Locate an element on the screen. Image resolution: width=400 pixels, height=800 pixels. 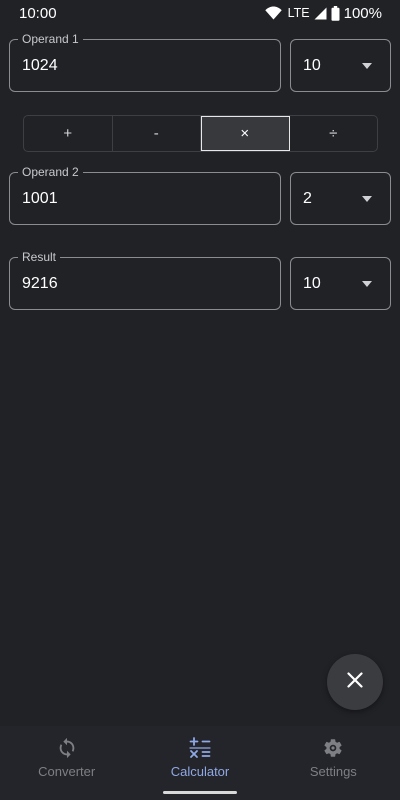
home-indicator is located at coordinates (200, 792).